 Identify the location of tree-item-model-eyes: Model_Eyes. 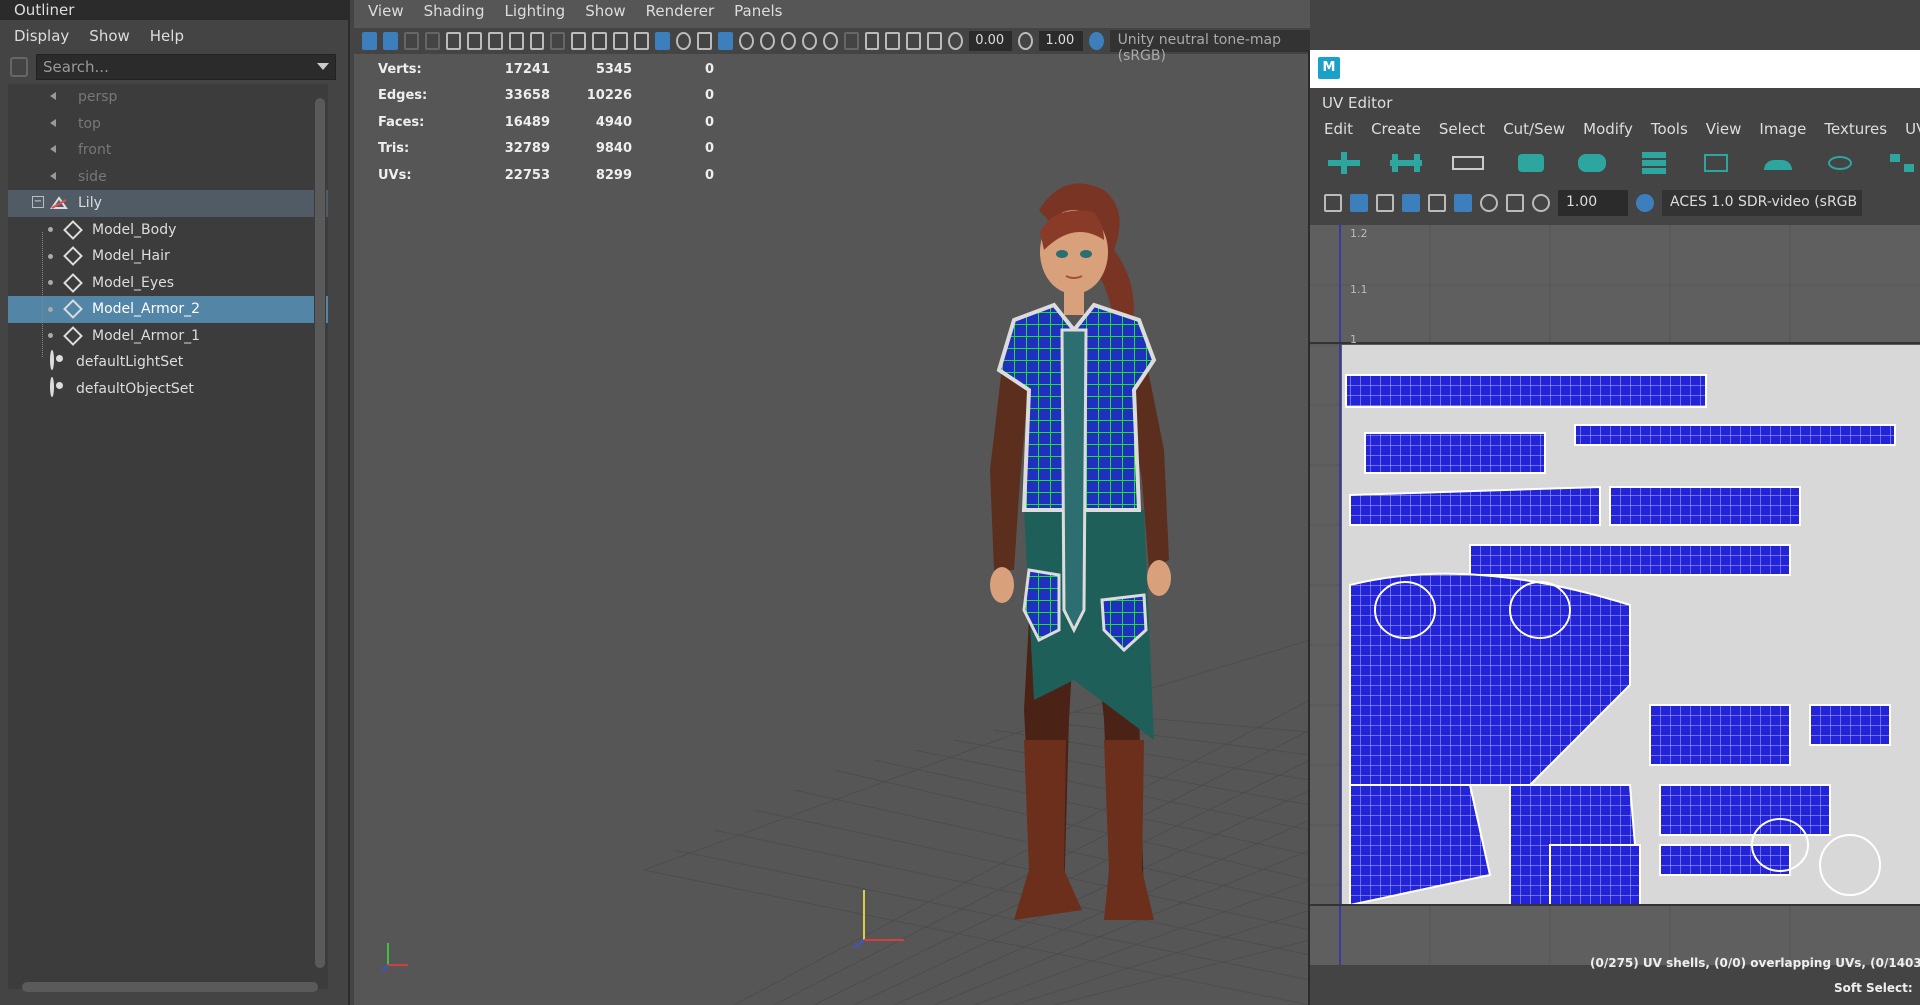
(168, 283).